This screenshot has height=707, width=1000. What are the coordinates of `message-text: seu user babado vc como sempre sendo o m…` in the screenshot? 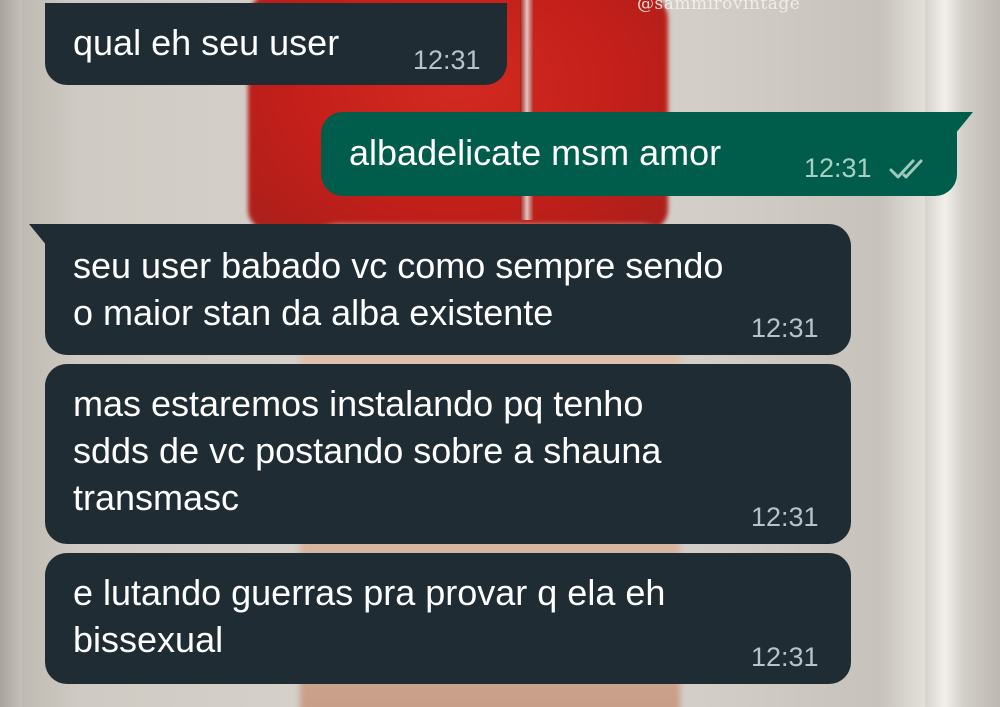 It's located at (398, 289).